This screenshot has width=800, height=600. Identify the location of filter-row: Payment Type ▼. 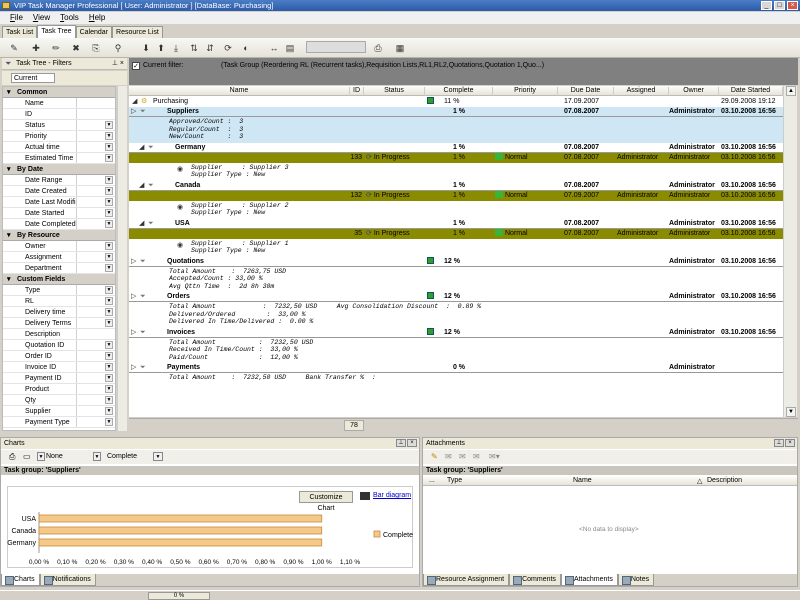
(59, 422).